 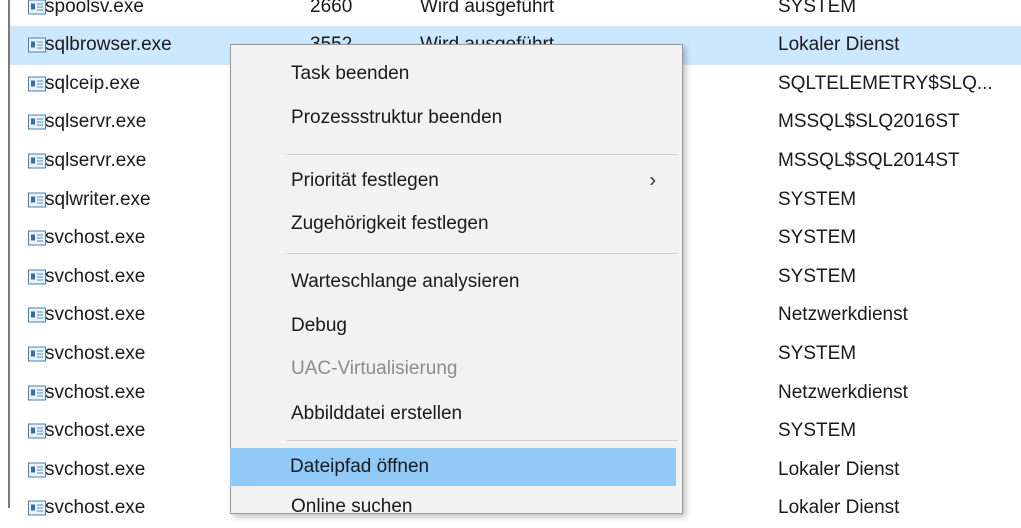 What do you see at coordinates (377, 413) in the screenshot?
I see `menu-item-label: Abbilddatei erstellen` at bounding box center [377, 413].